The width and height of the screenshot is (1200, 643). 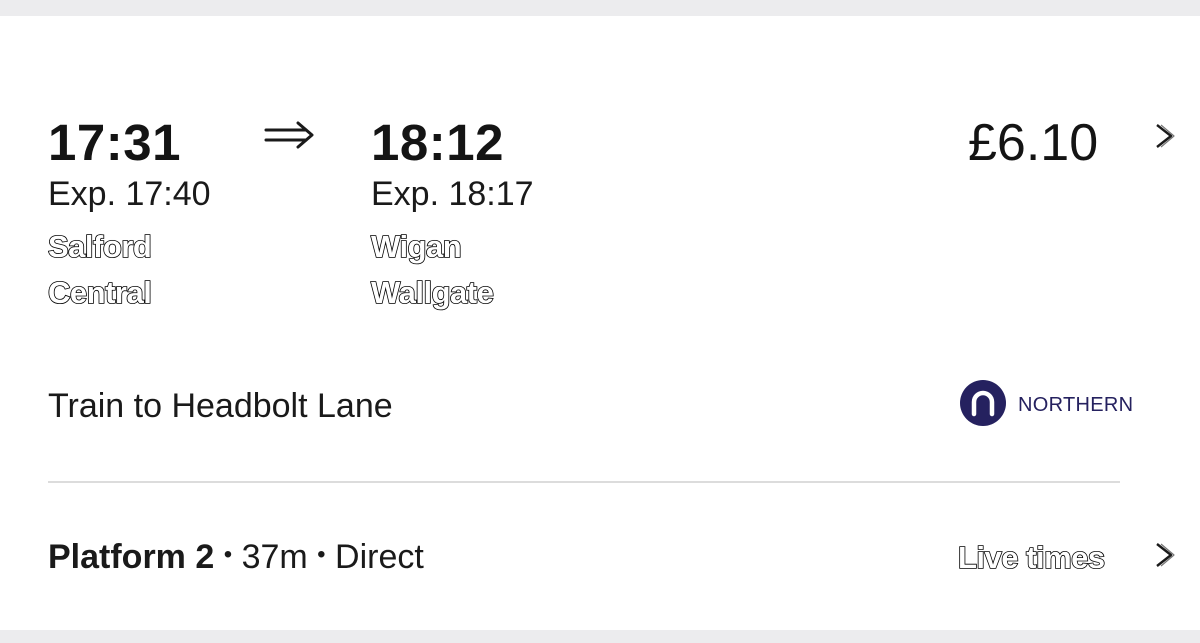 What do you see at coordinates (220, 406) in the screenshot?
I see `service-destination: Train to Headbolt Lane` at bounding box center [220, 406].